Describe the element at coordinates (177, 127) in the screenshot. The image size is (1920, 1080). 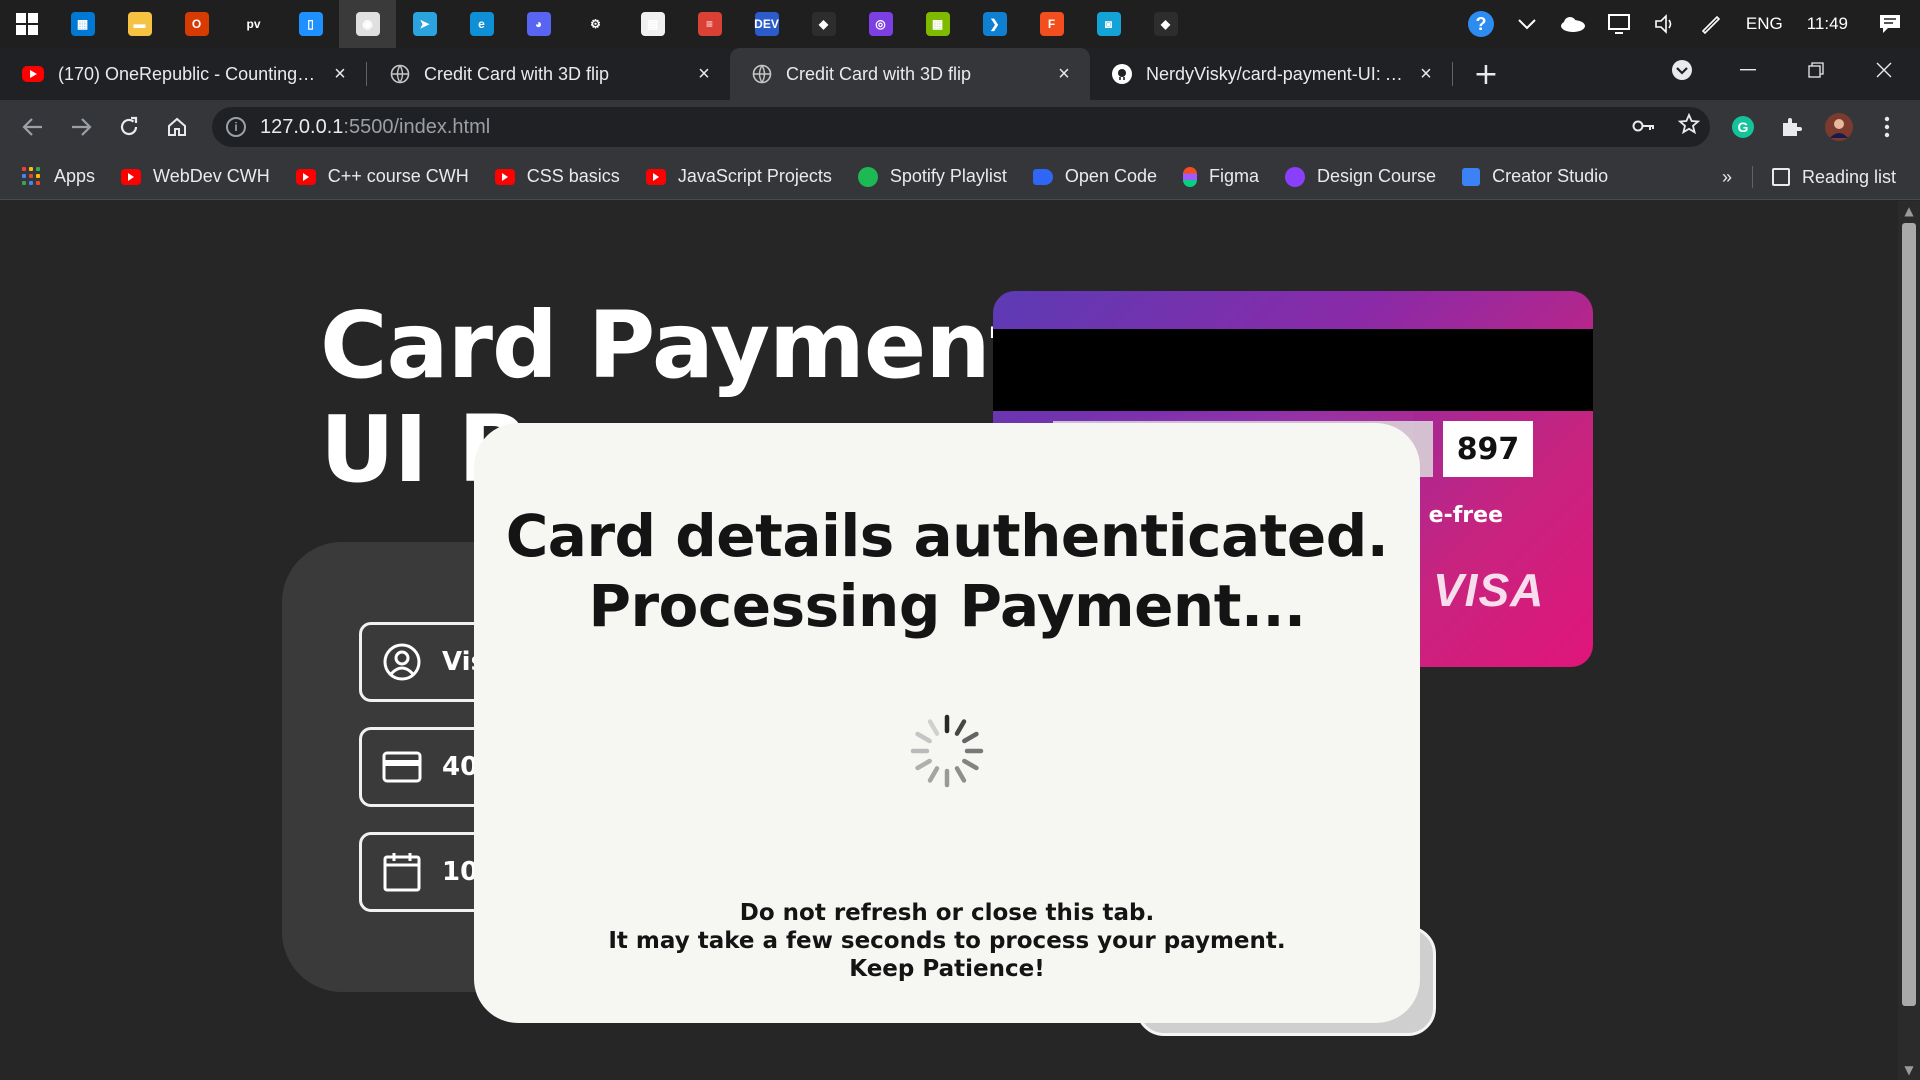
I see `home-icon` at that location.